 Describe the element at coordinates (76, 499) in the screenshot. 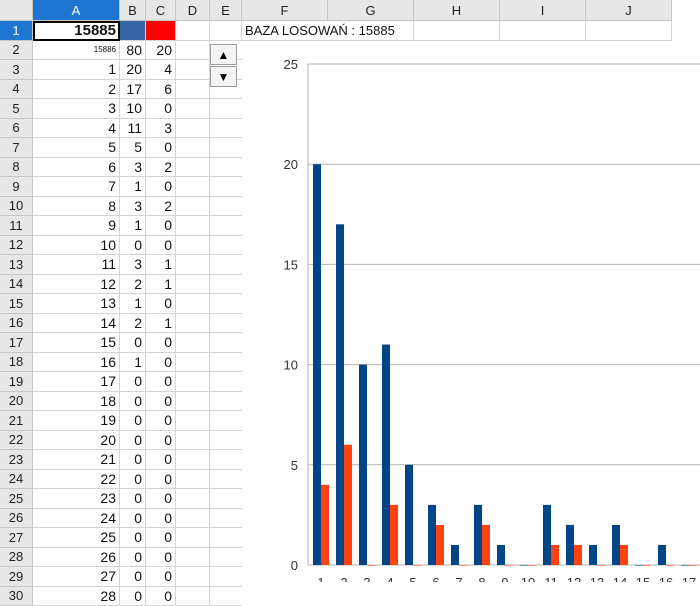

I see `table-cell: 23` at that location.